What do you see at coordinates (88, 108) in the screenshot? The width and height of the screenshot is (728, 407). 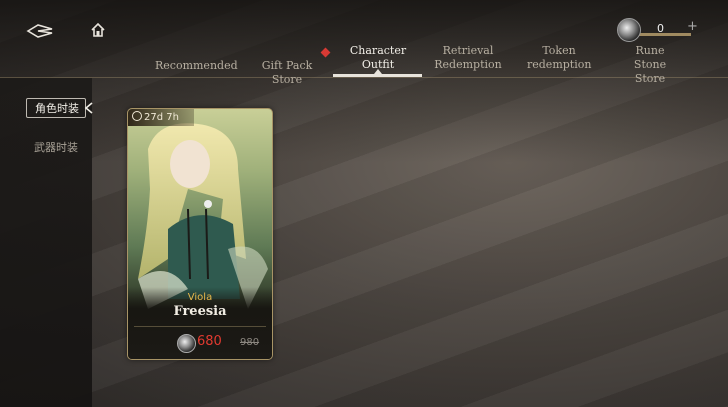 I see `chevron-left-icon` at bounding box center [88, 108].